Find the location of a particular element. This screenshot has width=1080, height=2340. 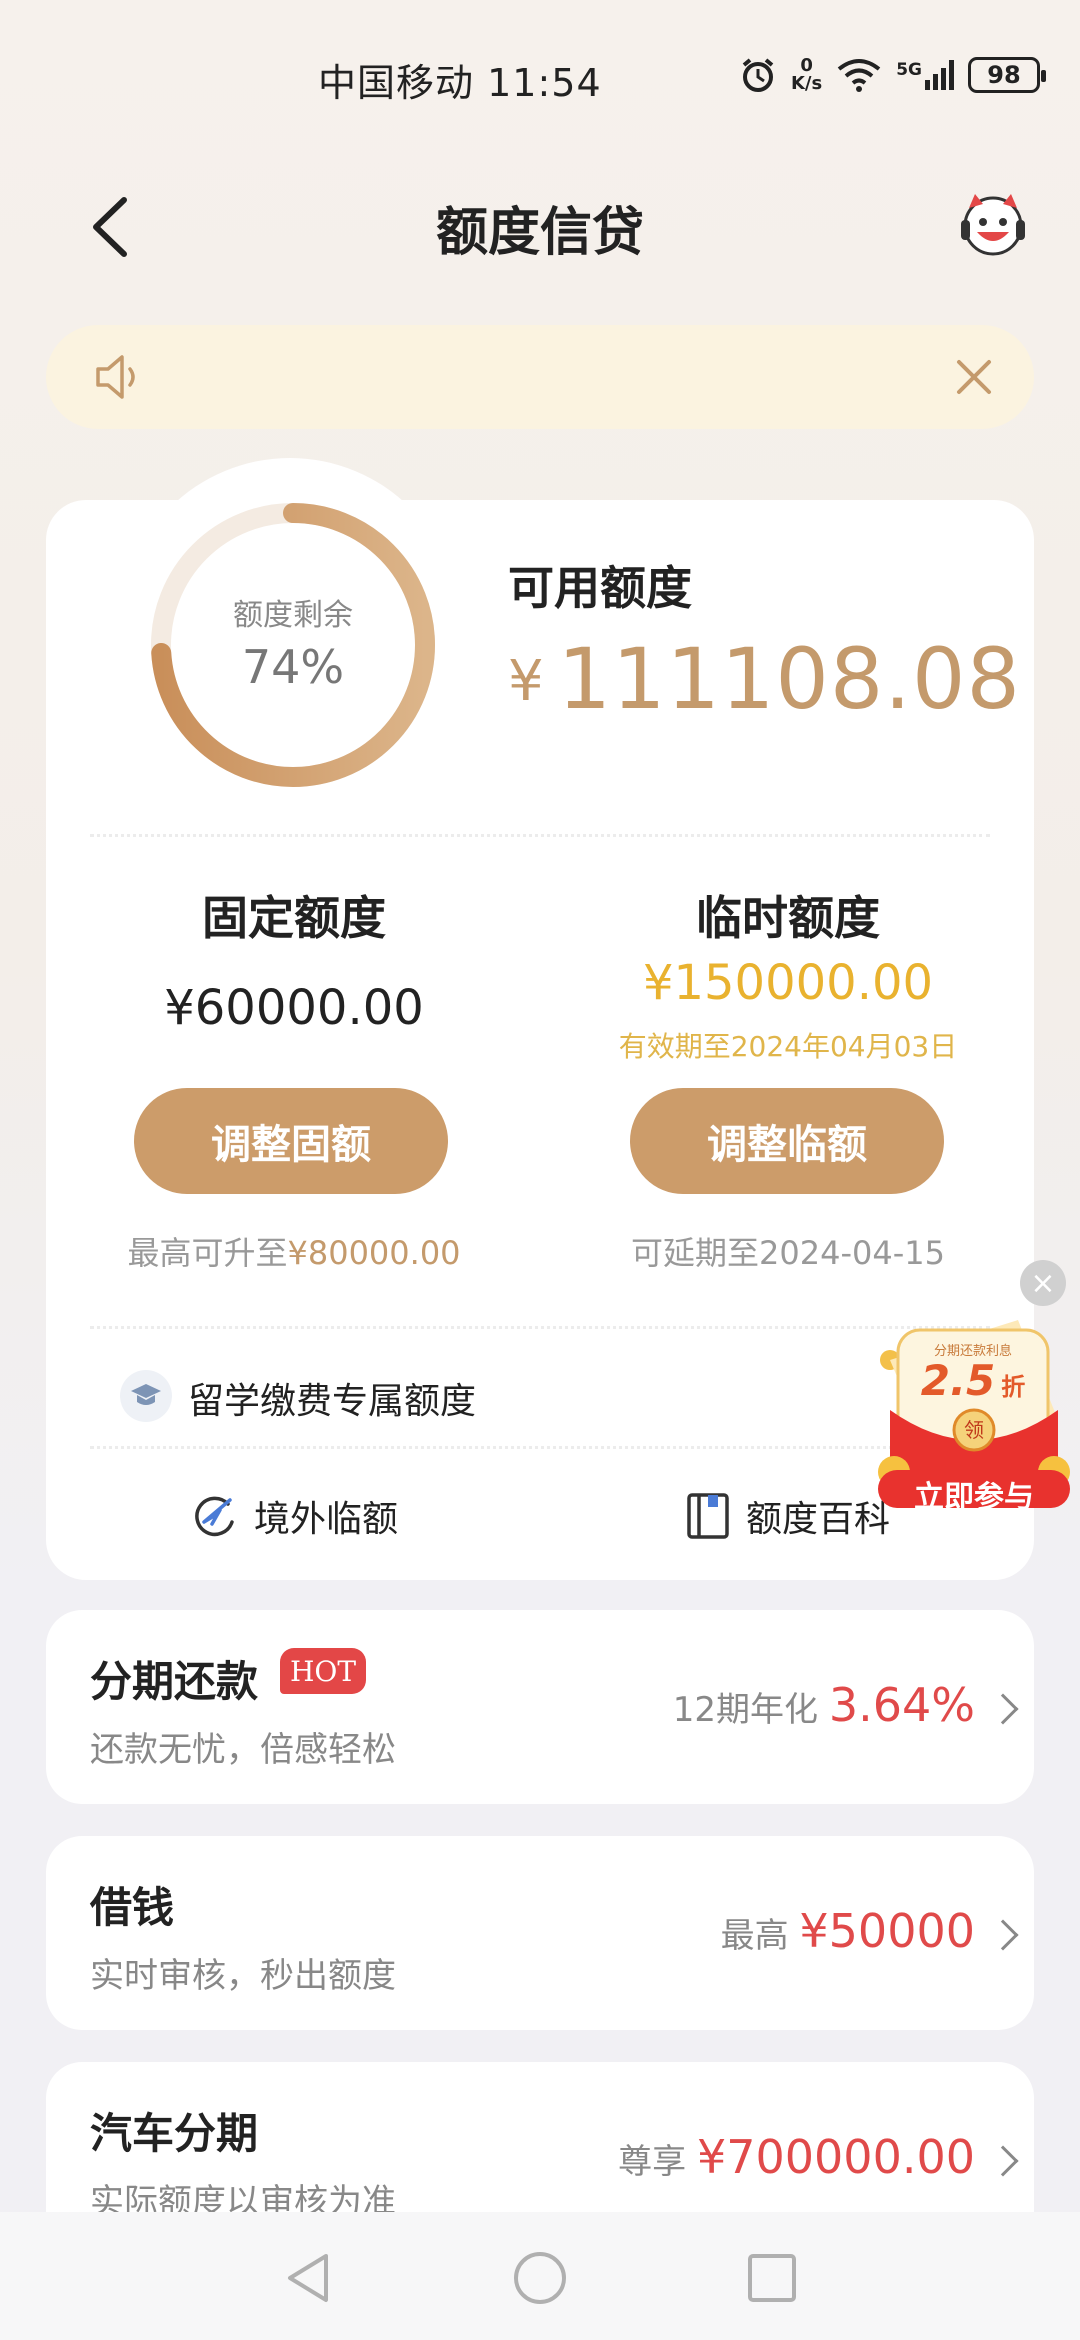

remaining-label: 额度剩余 is located at coordinates (293, 615).